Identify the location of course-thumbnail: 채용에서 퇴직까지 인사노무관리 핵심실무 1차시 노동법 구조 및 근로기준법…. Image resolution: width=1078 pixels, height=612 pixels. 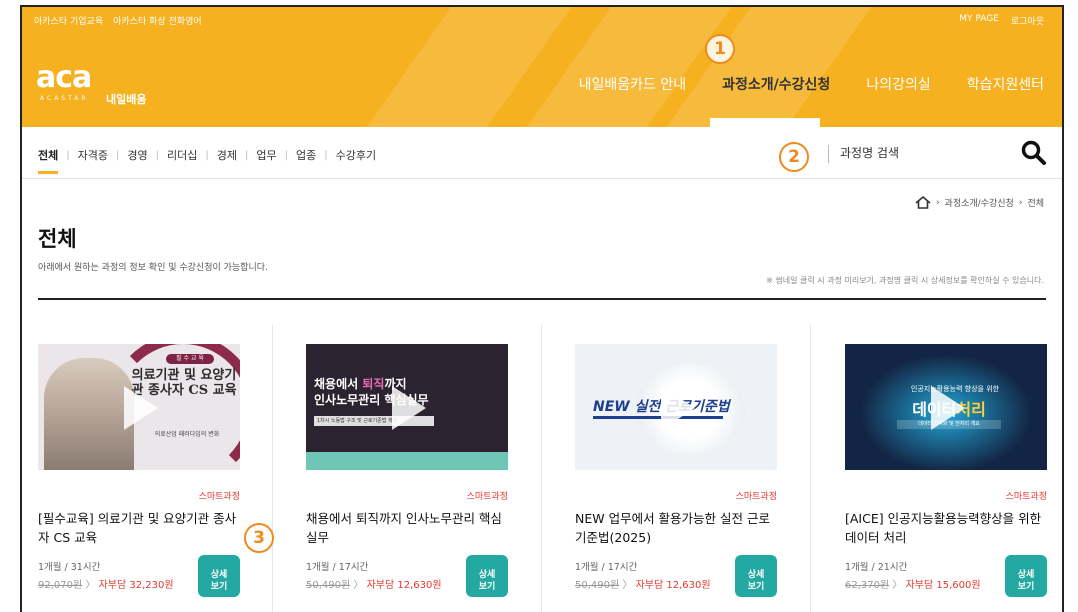
(407, 407).